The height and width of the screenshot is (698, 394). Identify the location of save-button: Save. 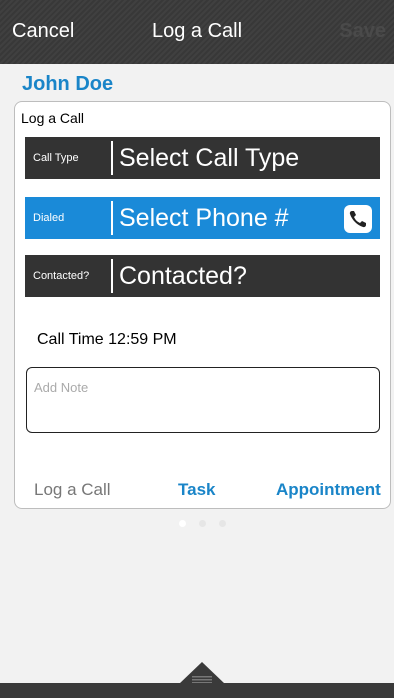
(362, 31).